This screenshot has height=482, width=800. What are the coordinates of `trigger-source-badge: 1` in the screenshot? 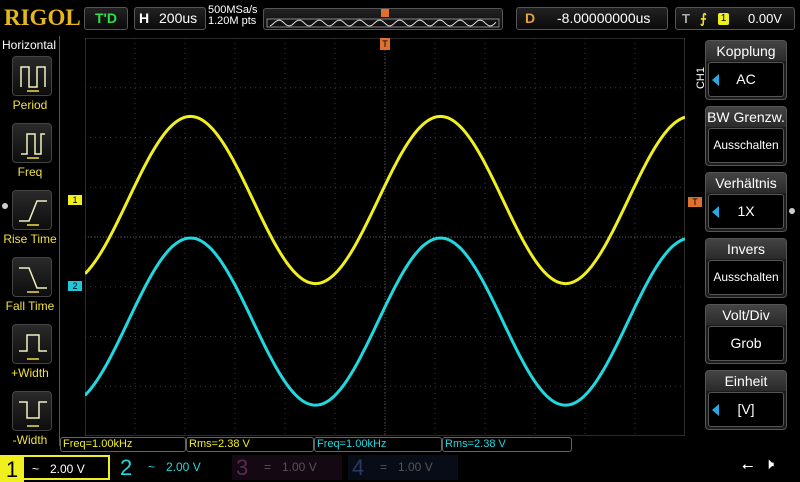 It's located at (723, 19).